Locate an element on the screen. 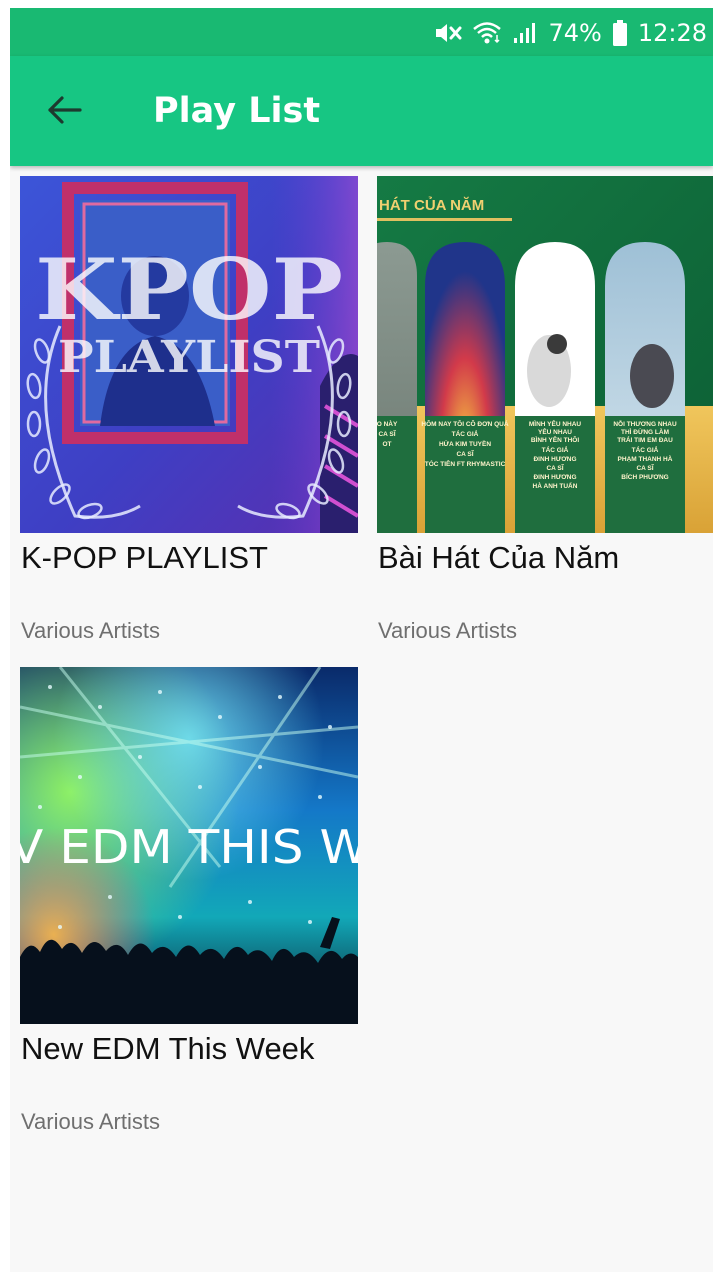  playlist-cover-new-edm: V EDM THIS W is located at coordinates (189, 845).